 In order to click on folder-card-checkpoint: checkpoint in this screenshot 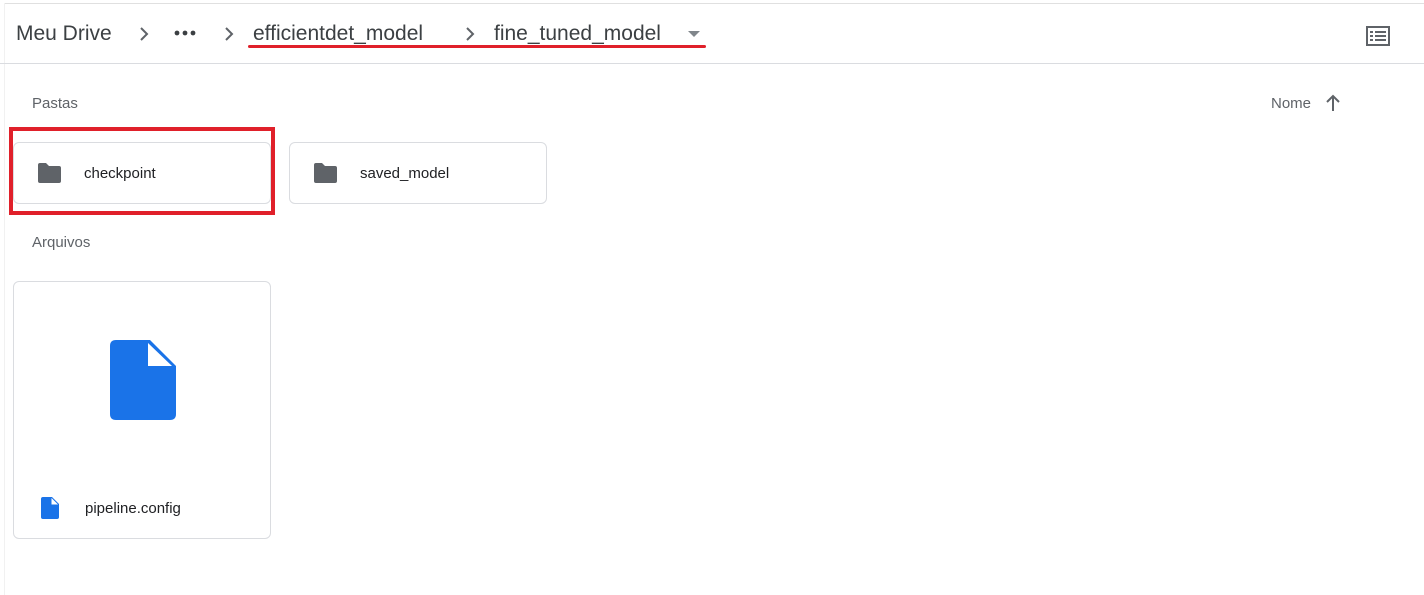, I will do `click(142, 173)`.